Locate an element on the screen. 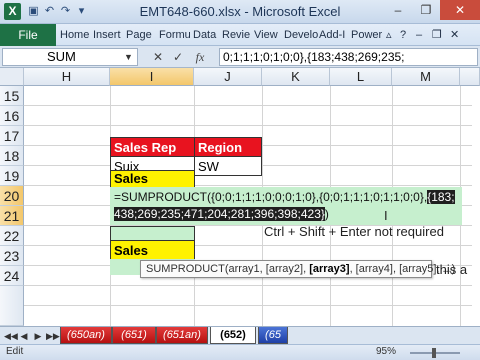 This screenshot has width=480, height=360. tab-view: View is located at coordinates (266, 35).